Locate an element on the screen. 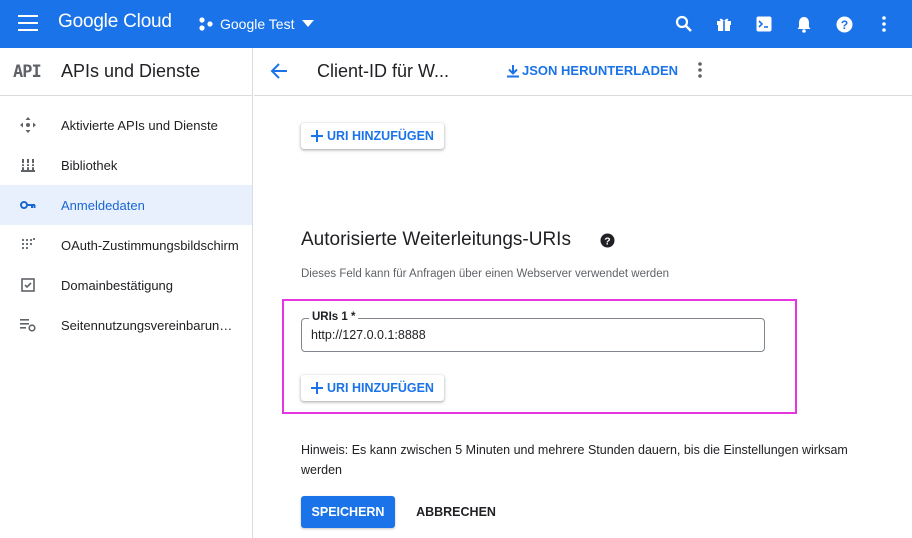  checkbox-icon is located at coordinates (28, 285).